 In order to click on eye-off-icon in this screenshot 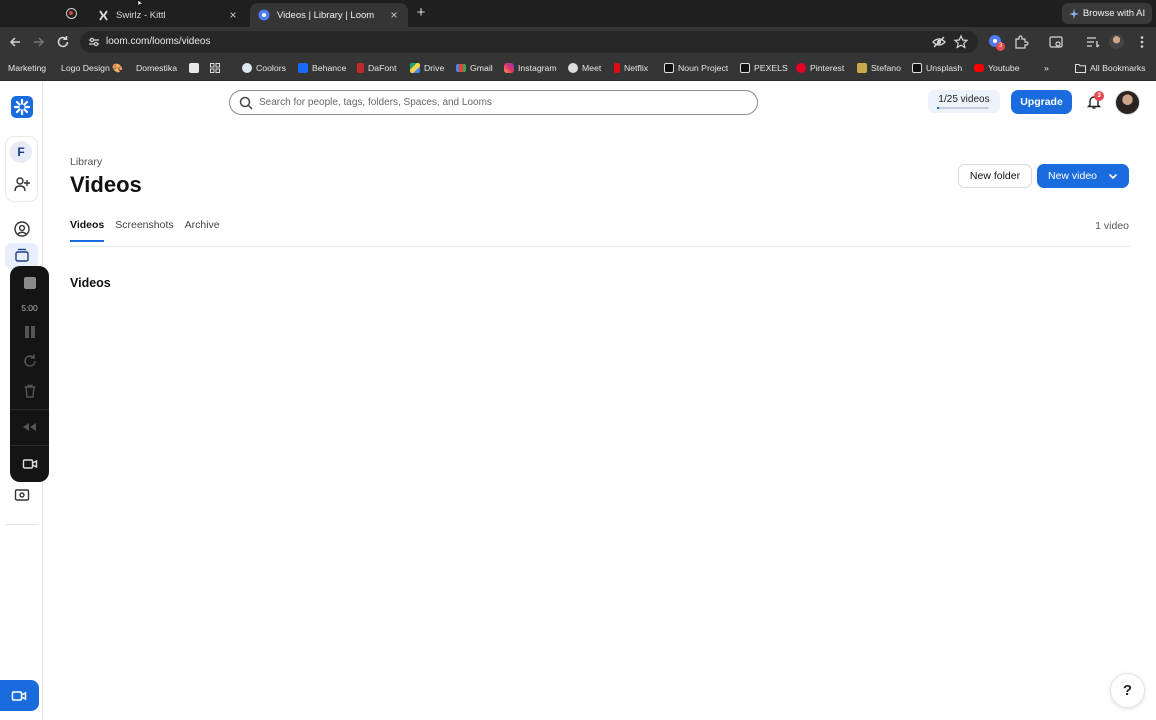, I will do `click(939, 42)`.